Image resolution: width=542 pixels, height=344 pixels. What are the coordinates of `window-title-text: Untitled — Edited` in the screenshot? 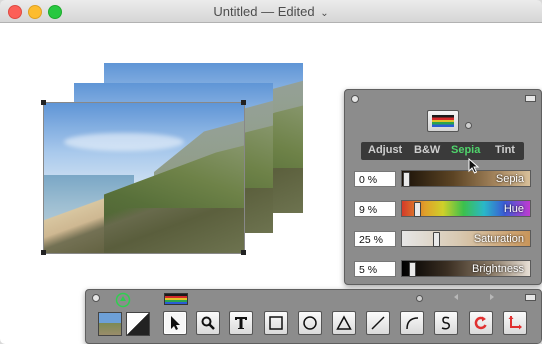 It's located at (264, 11).